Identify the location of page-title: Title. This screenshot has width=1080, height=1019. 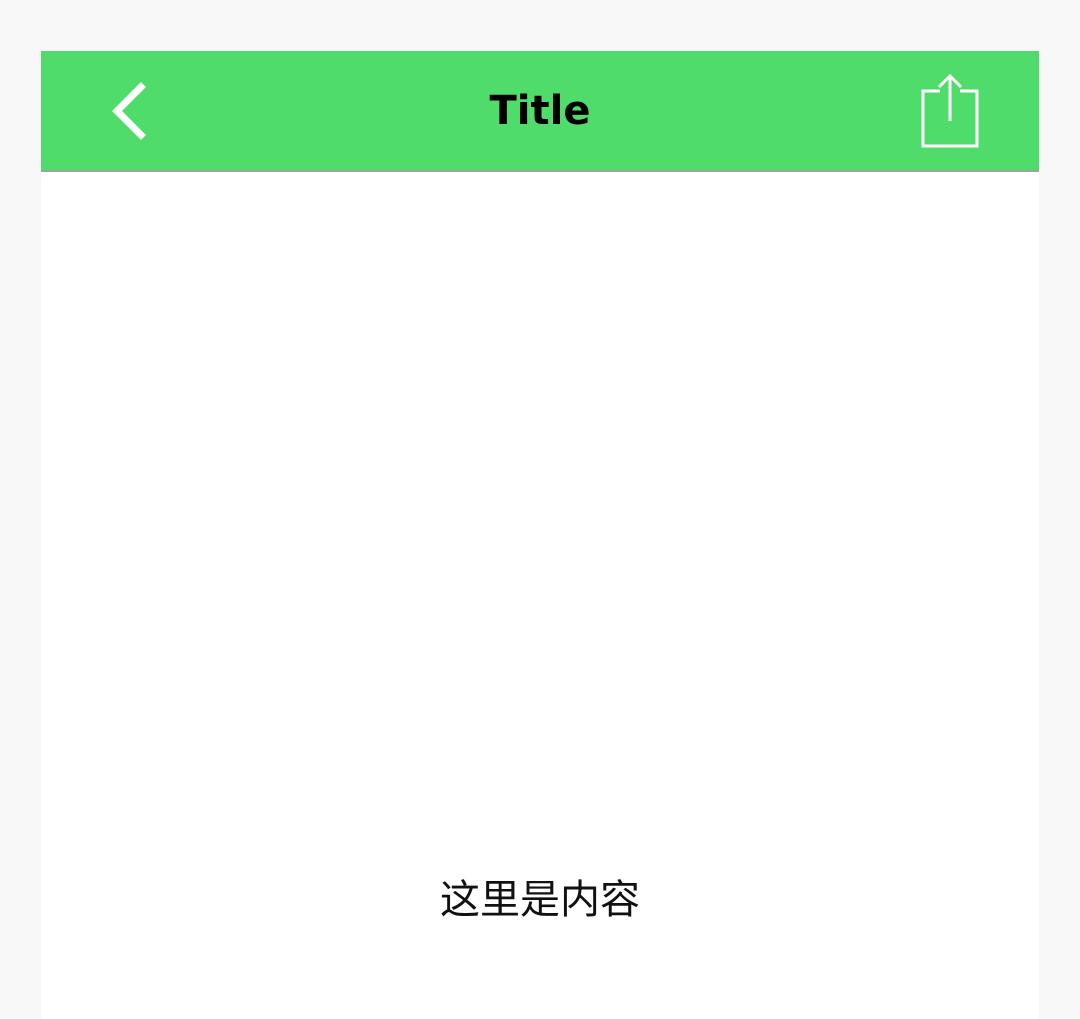
(540, 110).